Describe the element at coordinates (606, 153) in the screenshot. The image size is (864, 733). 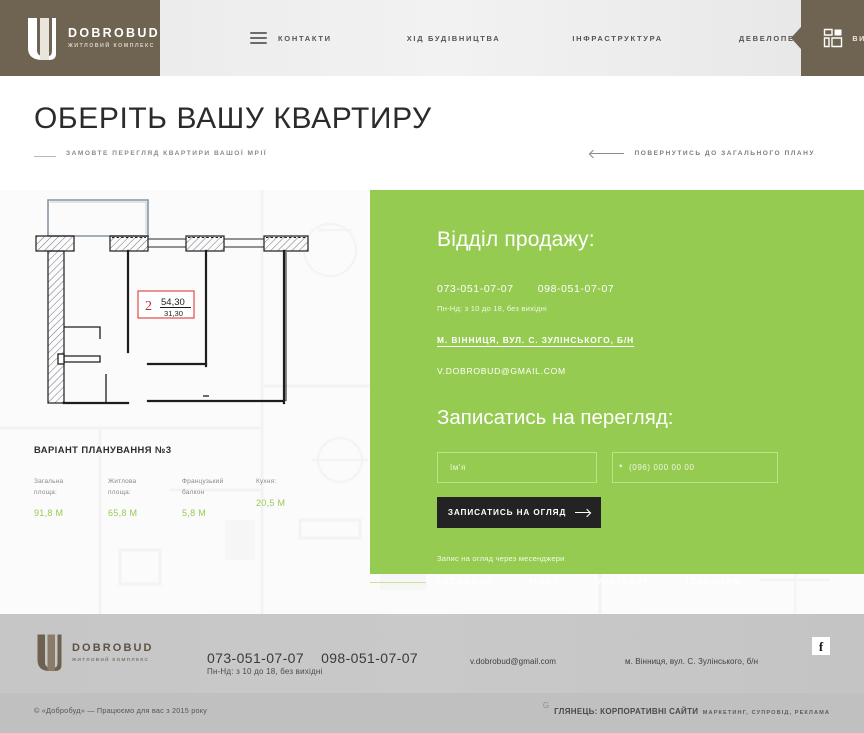
I see `arrow-left-icon` at that location.